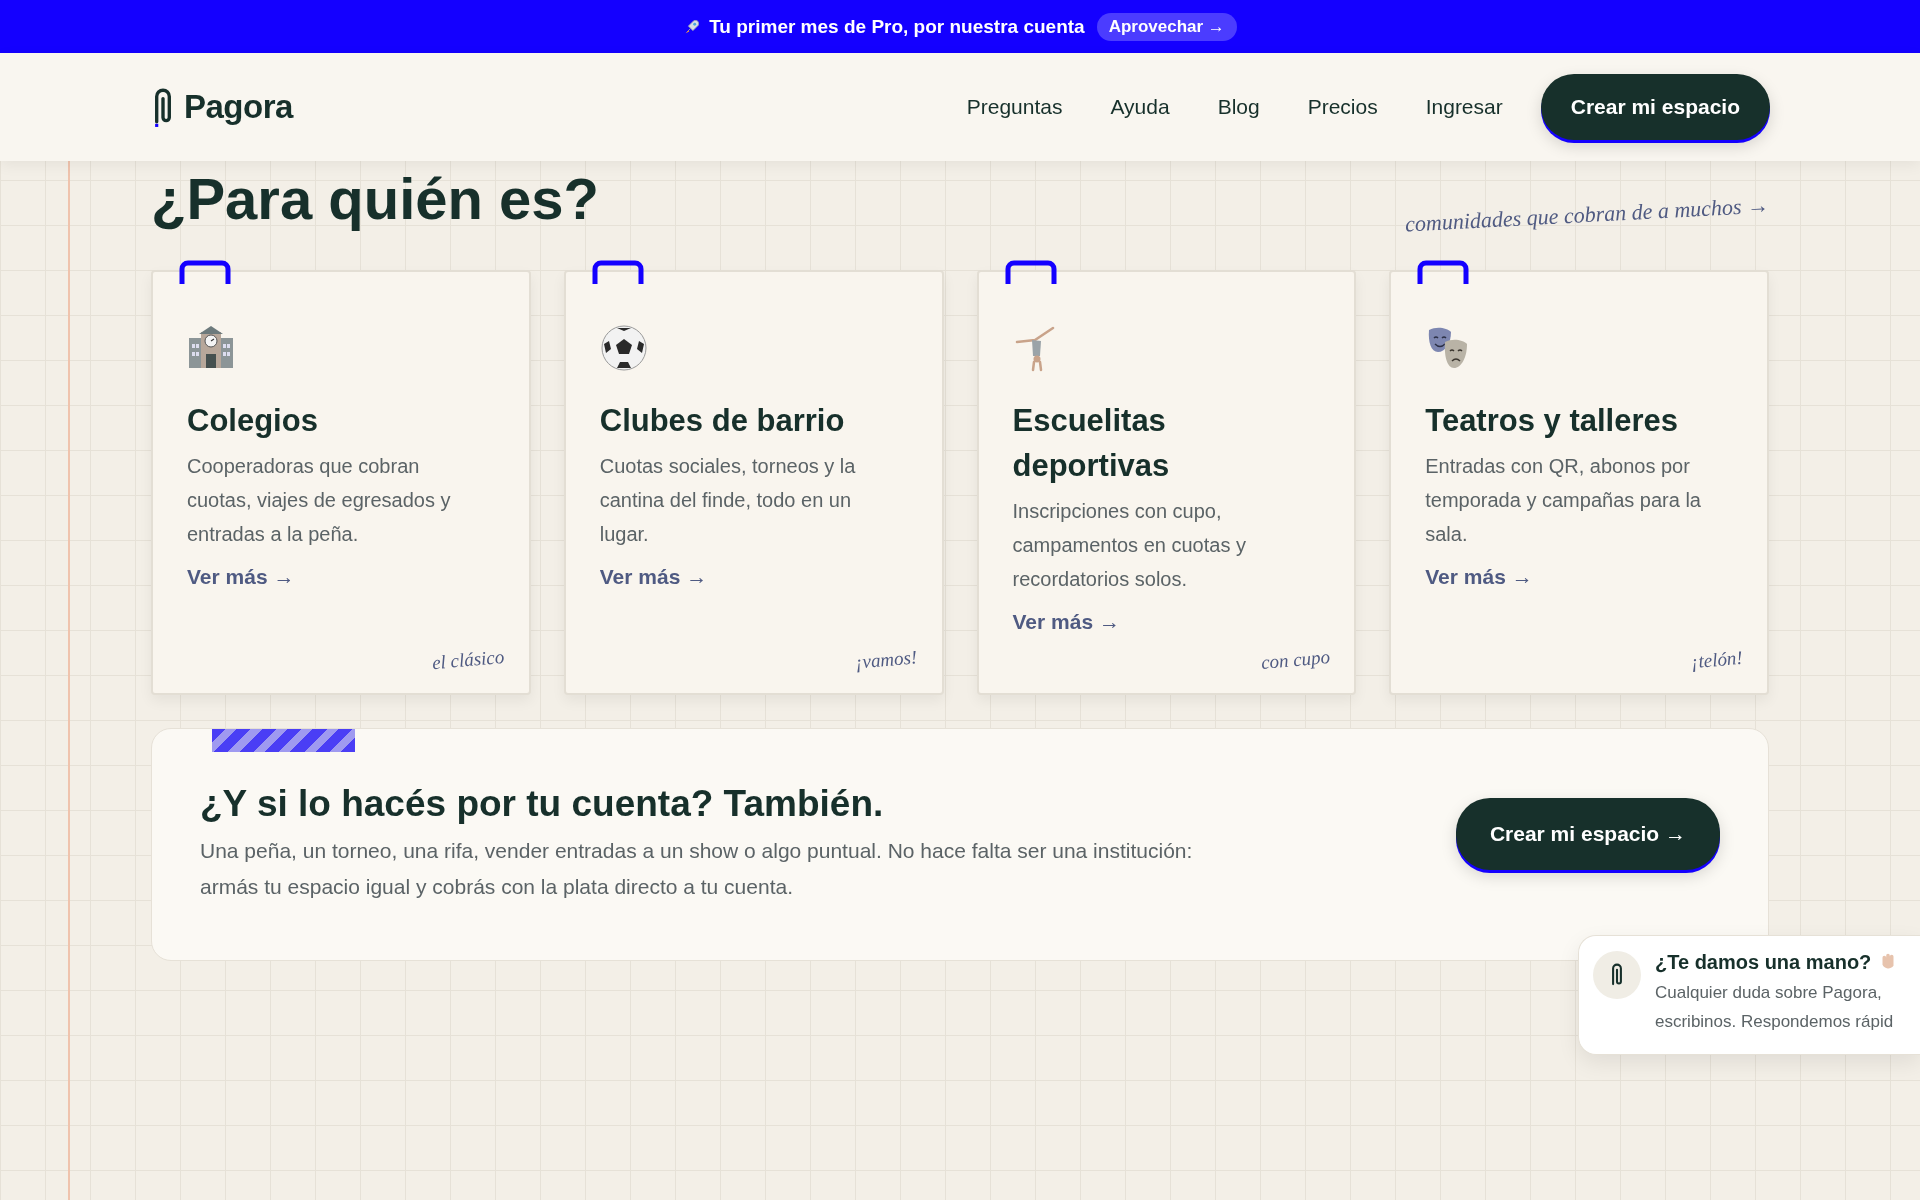 The width and height of the screenshot is (1920, 1200). Describe the element at coordinates (1140, 107) in the screenshot. I see `nav-link: Ayuda` at that location.